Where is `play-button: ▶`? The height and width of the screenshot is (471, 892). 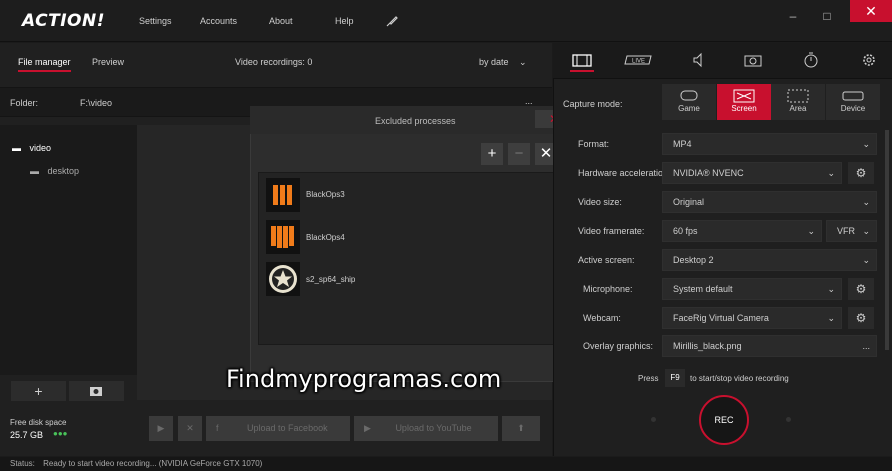 play-button: ▶ is located at coordinates (161, 428).